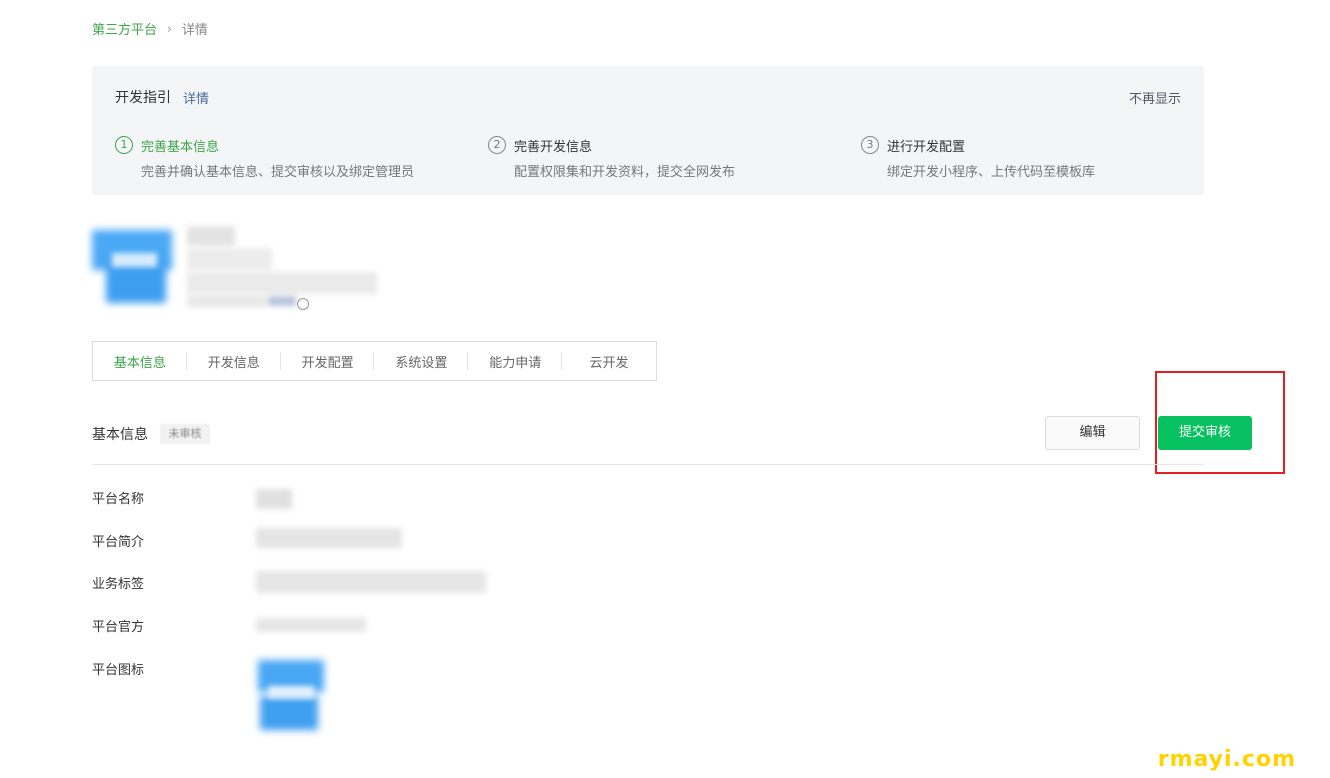 The height and width of the screenshot is (778, 1330). I want to click on breadcrumb: 第三方平台 › 详情, so click(150, 29).